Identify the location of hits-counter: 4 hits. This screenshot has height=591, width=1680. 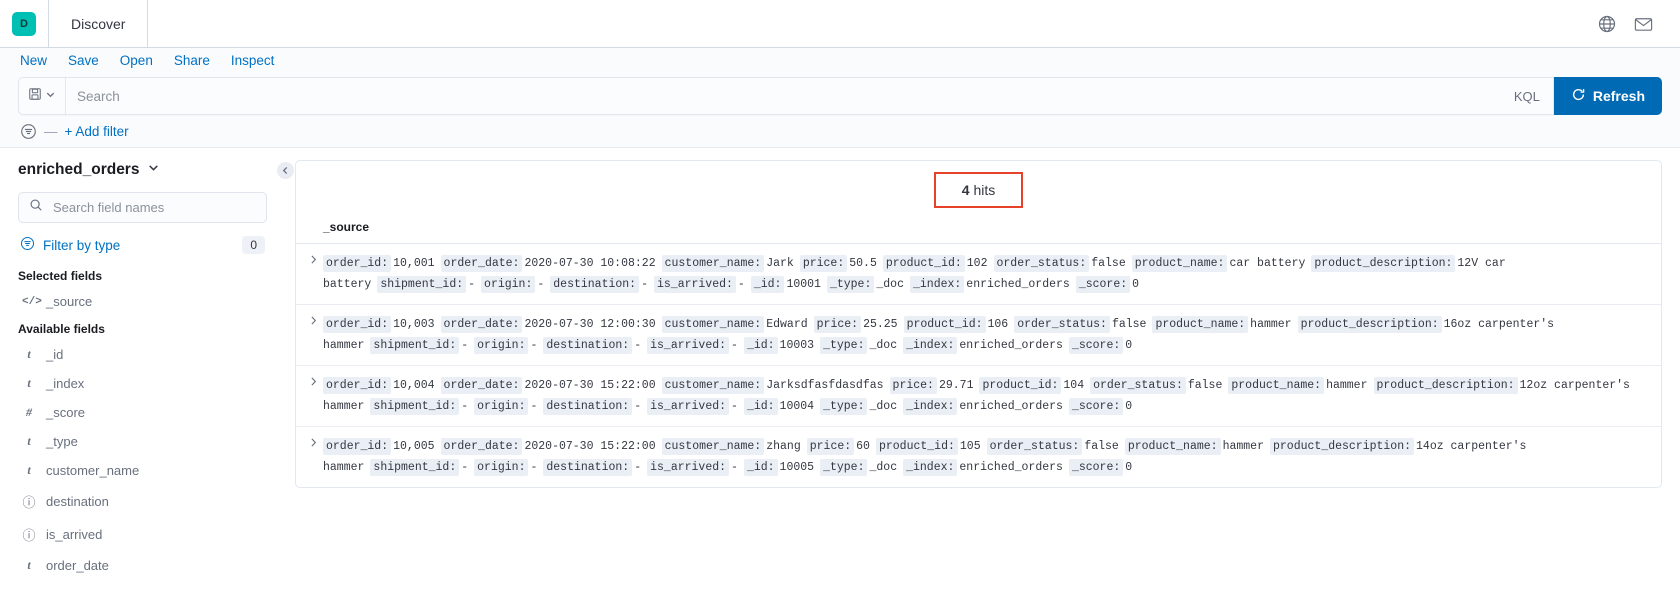
(978, 190).